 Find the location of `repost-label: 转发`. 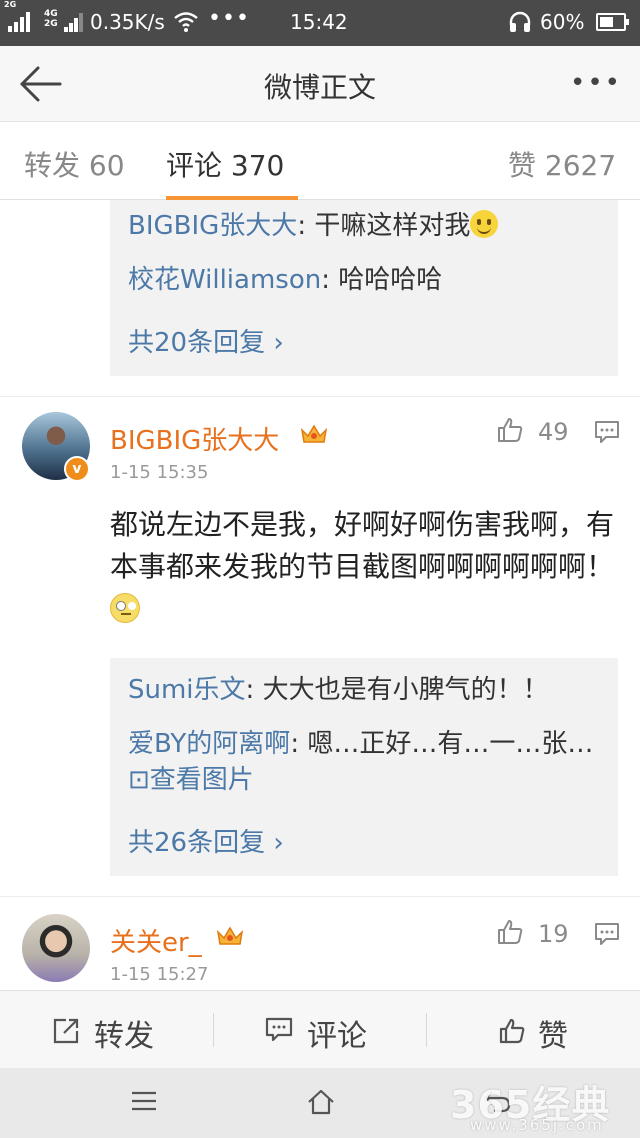

repost-label: 转发 is located at coordinates (124, 1036).